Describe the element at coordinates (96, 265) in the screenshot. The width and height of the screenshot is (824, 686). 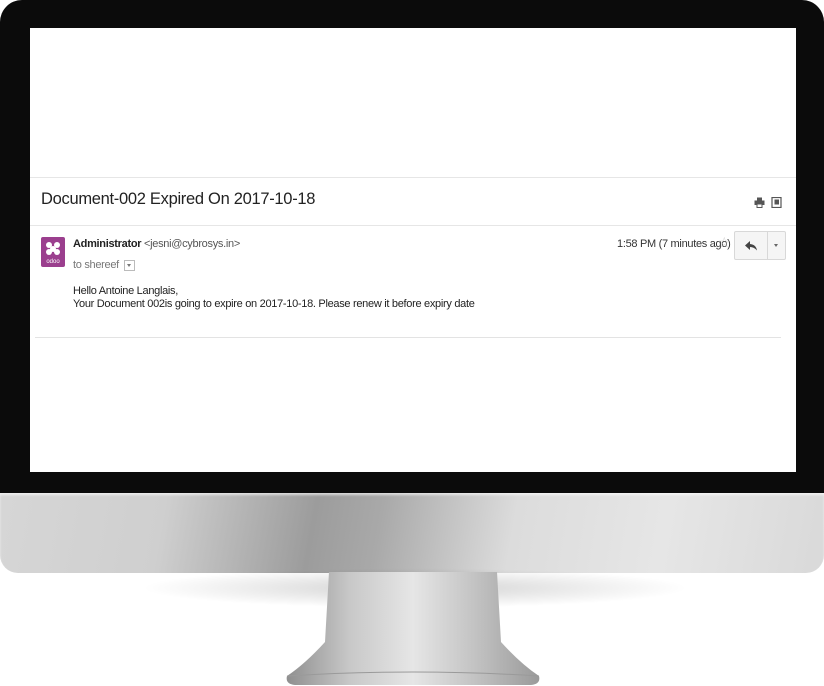
I see `recipient-text: to shereef` at that location.